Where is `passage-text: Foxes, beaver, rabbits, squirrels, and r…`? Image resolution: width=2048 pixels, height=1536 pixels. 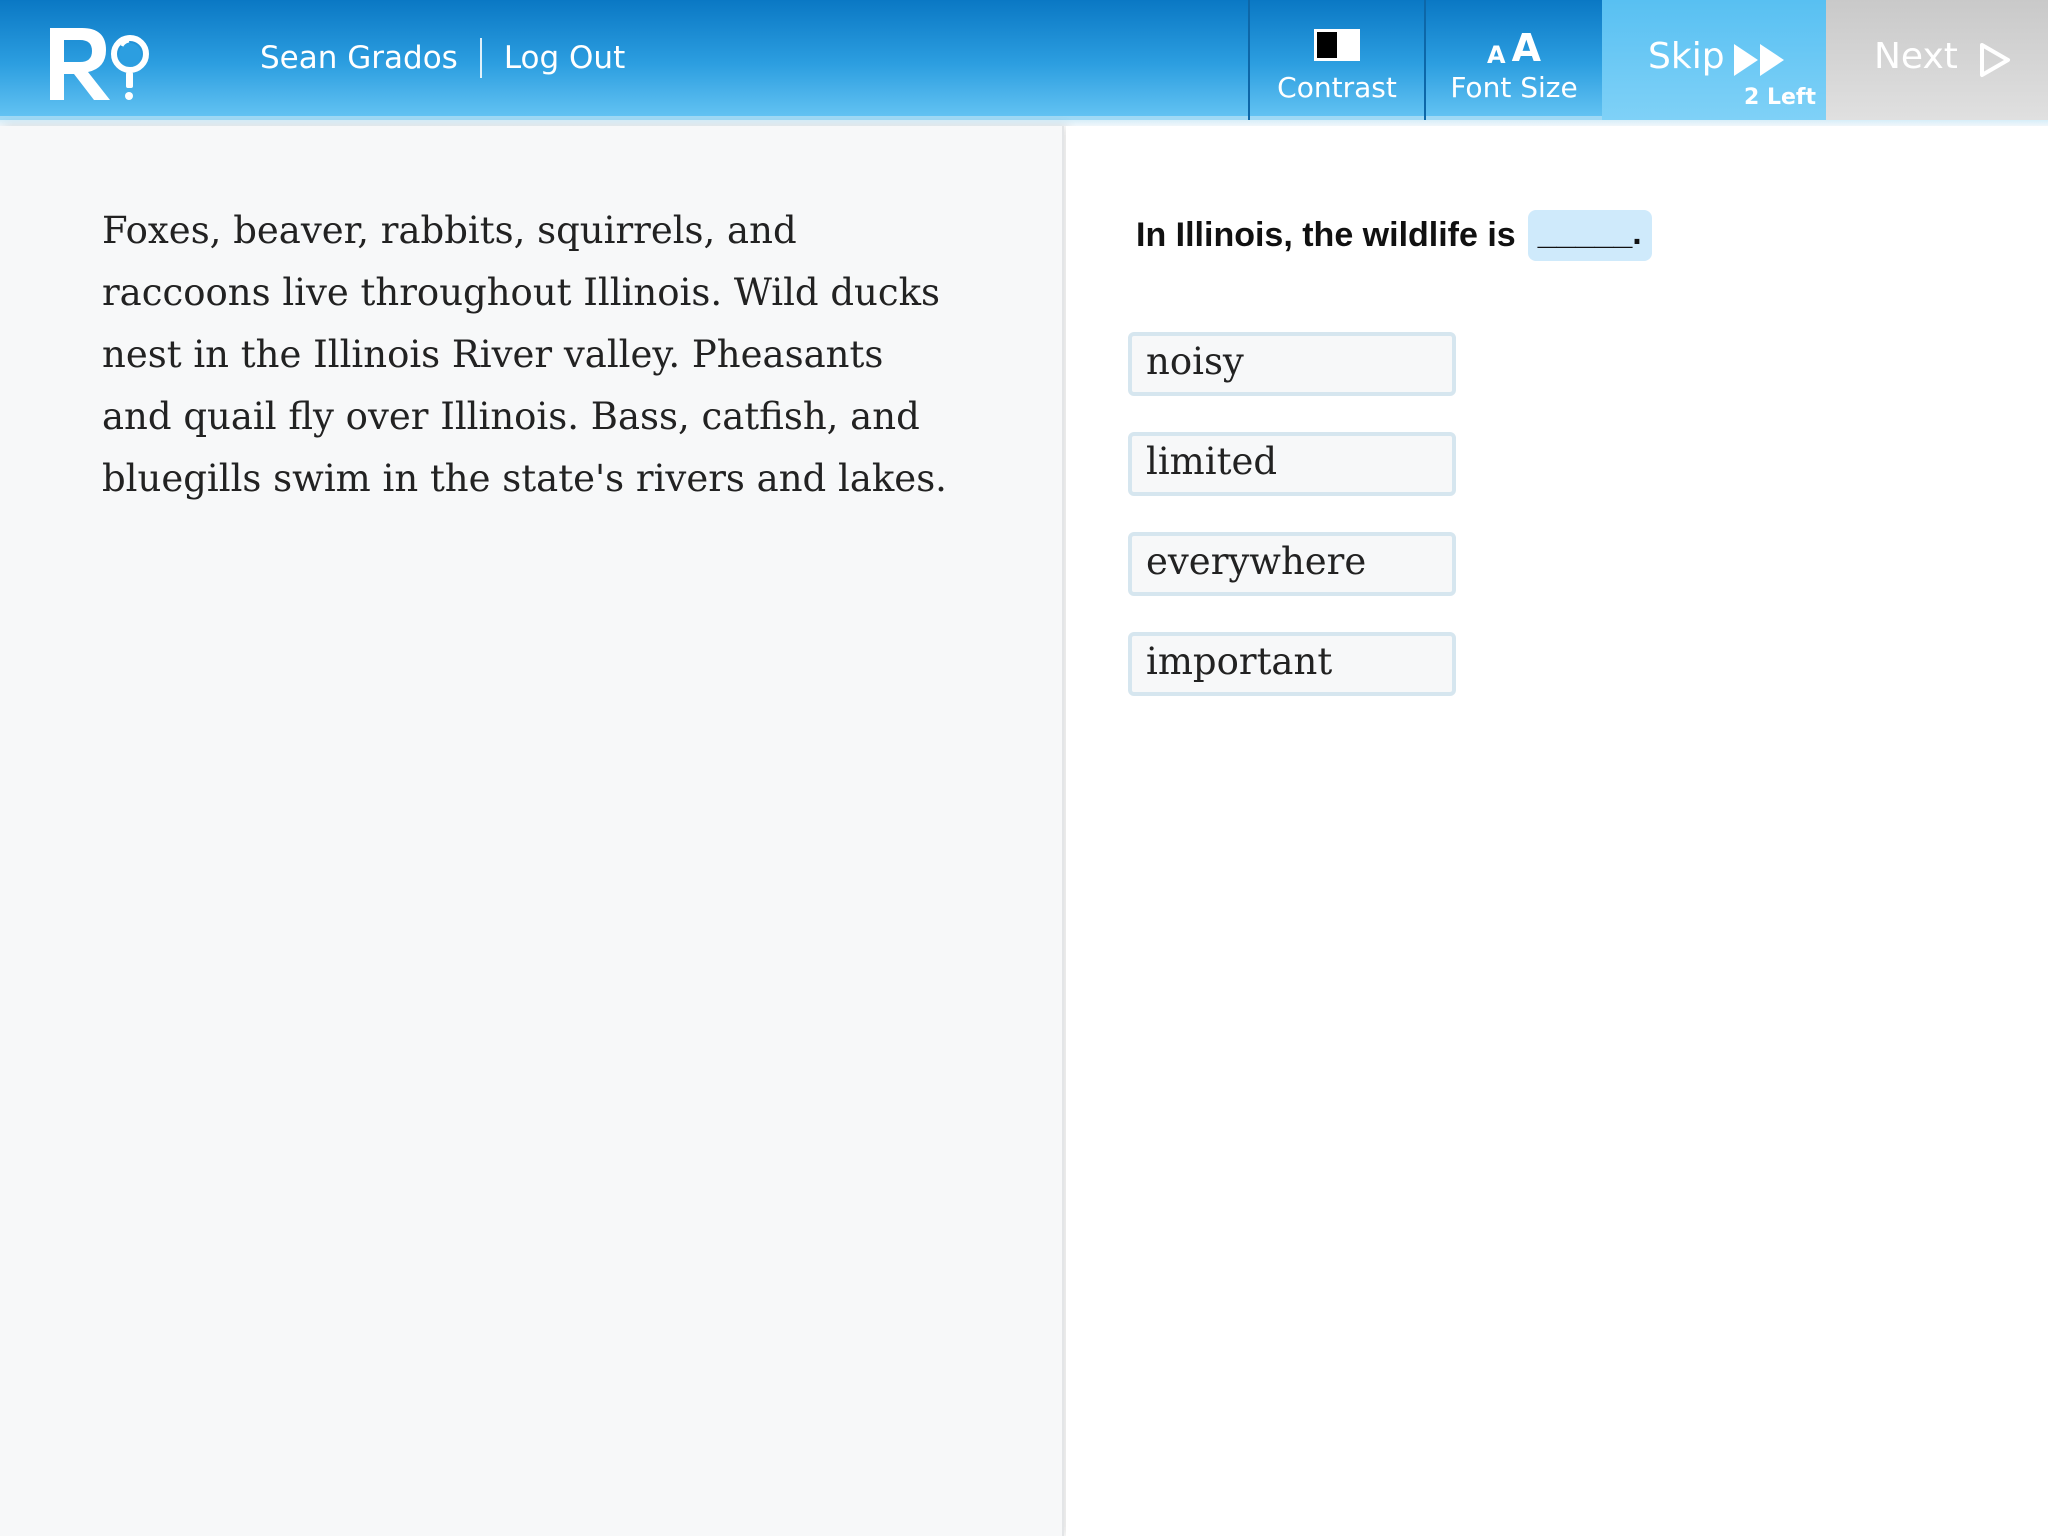 passage-text: Foxes, beaver, rabbits, squirrels, and r… is located at coordinates (524, 354).